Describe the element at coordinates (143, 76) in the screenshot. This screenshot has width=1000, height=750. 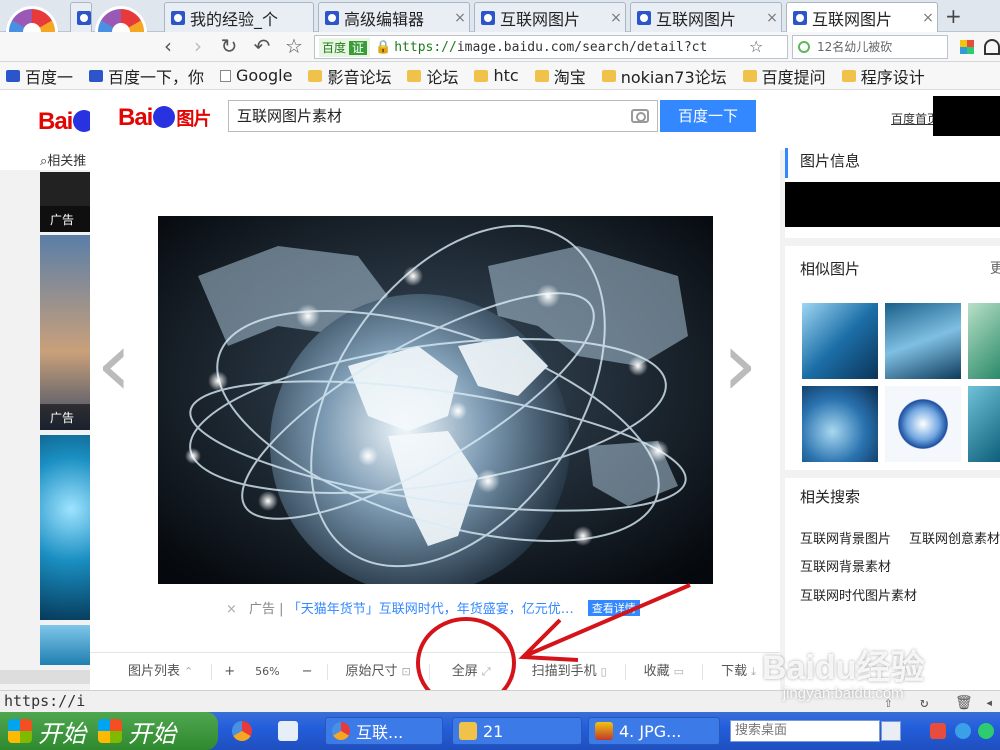
I see `bookmark-item: 百度一下，你` at that location.